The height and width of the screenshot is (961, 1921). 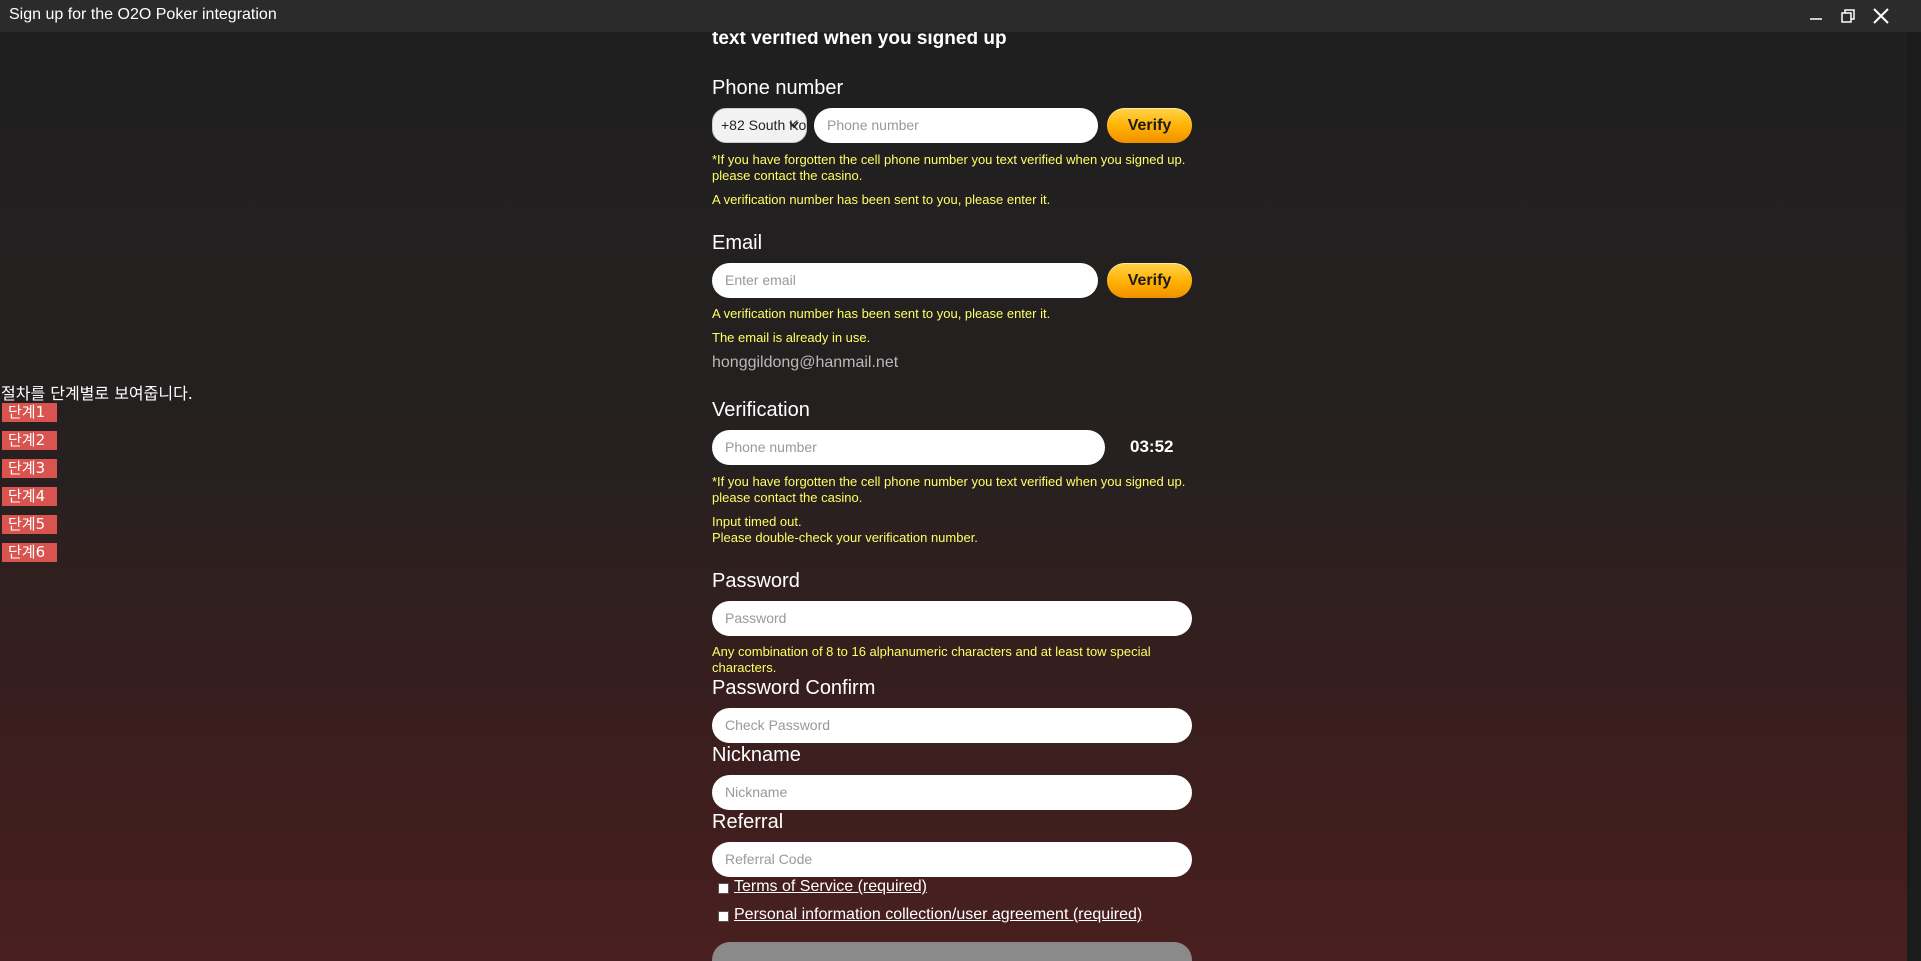 I want to click on restore-icon, so click(x=1848, y=16).